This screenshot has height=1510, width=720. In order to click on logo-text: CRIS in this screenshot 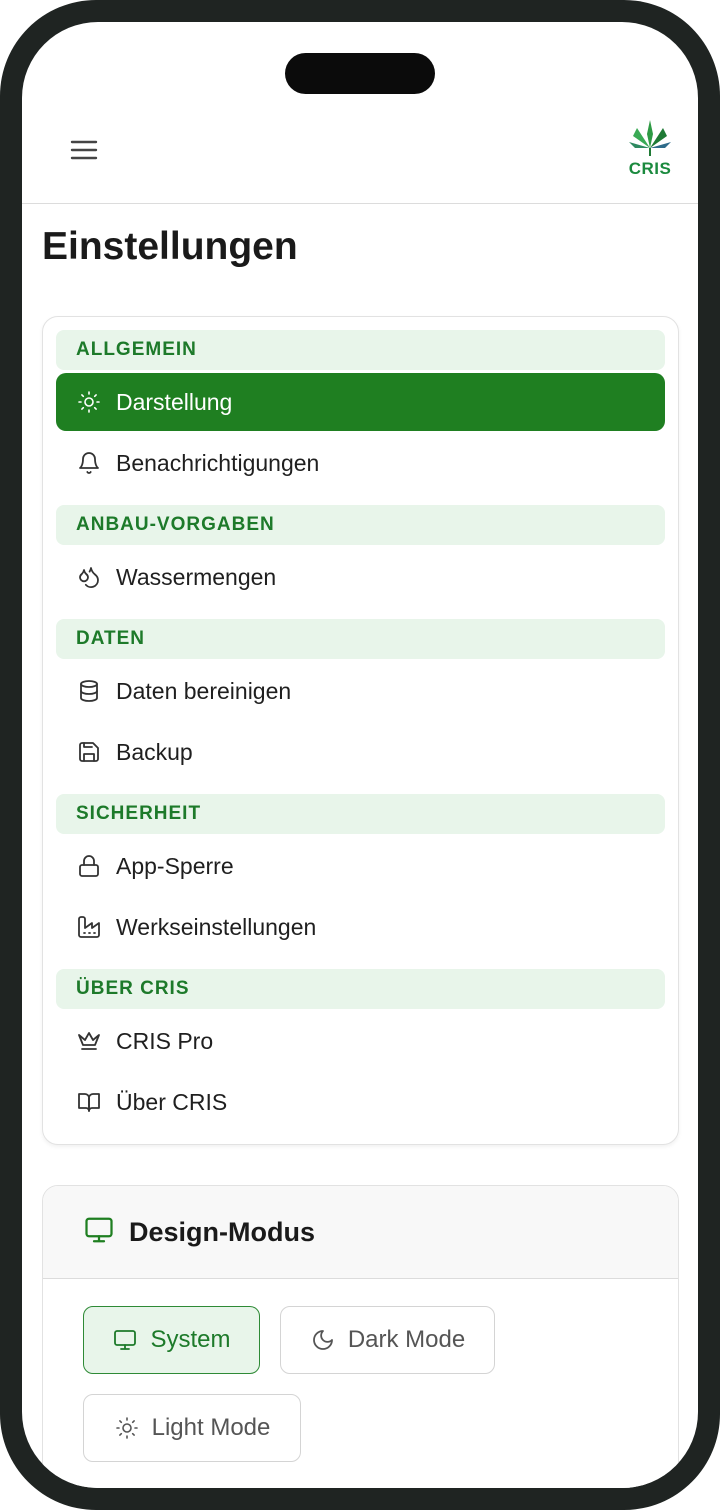, I will do `click(650, 168)`.